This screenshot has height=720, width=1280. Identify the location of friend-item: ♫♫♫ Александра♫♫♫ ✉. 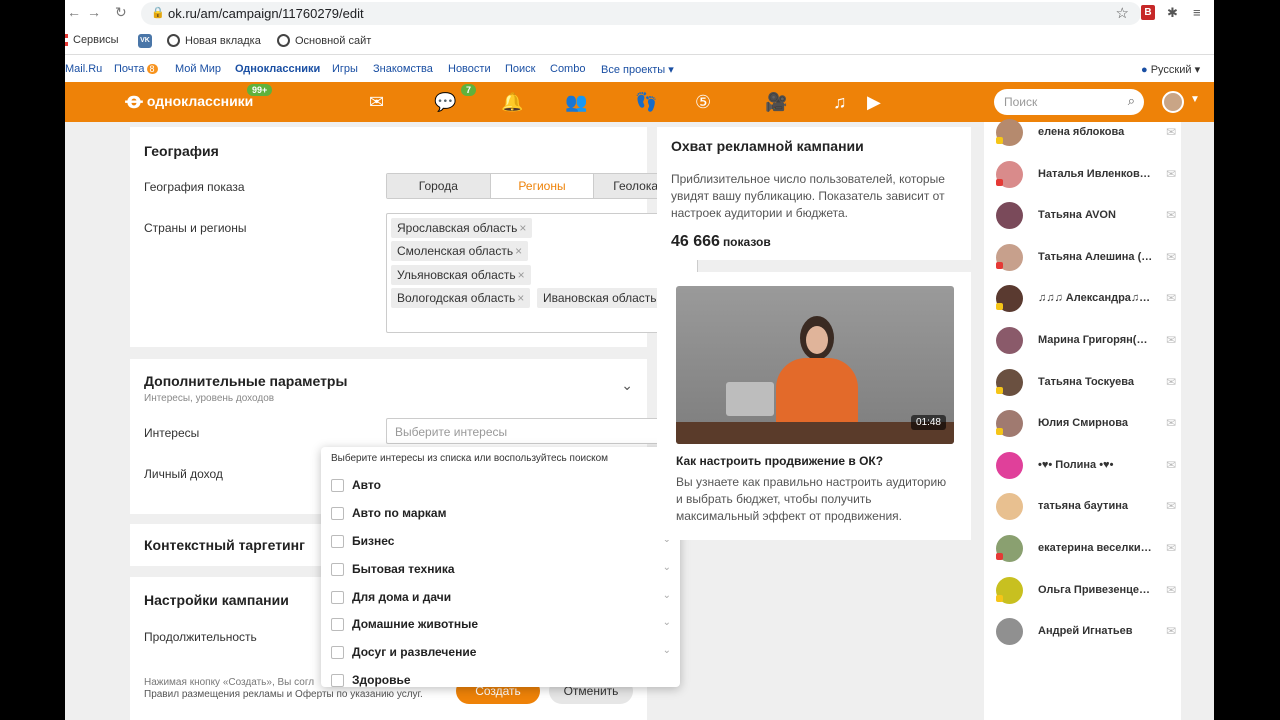
(1086, 298).